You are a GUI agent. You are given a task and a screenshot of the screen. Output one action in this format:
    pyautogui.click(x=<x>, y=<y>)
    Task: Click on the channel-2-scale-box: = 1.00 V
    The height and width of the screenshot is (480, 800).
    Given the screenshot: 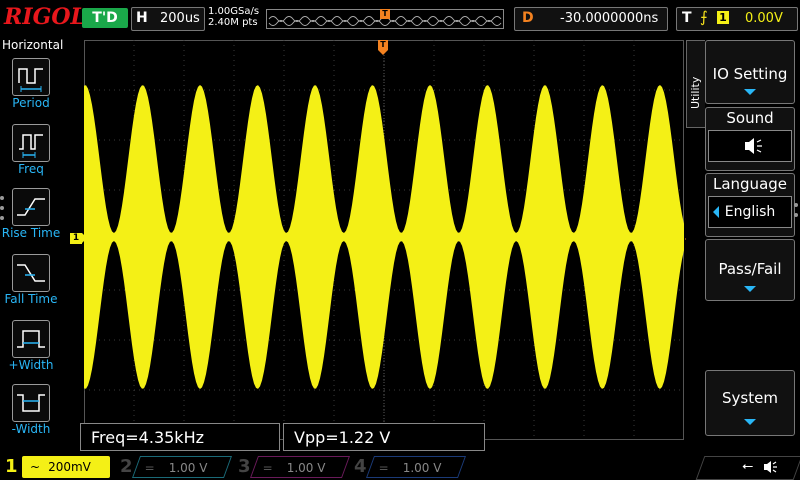 What is the action you would take?
    pyautogui.click(x=182, y=467)
    